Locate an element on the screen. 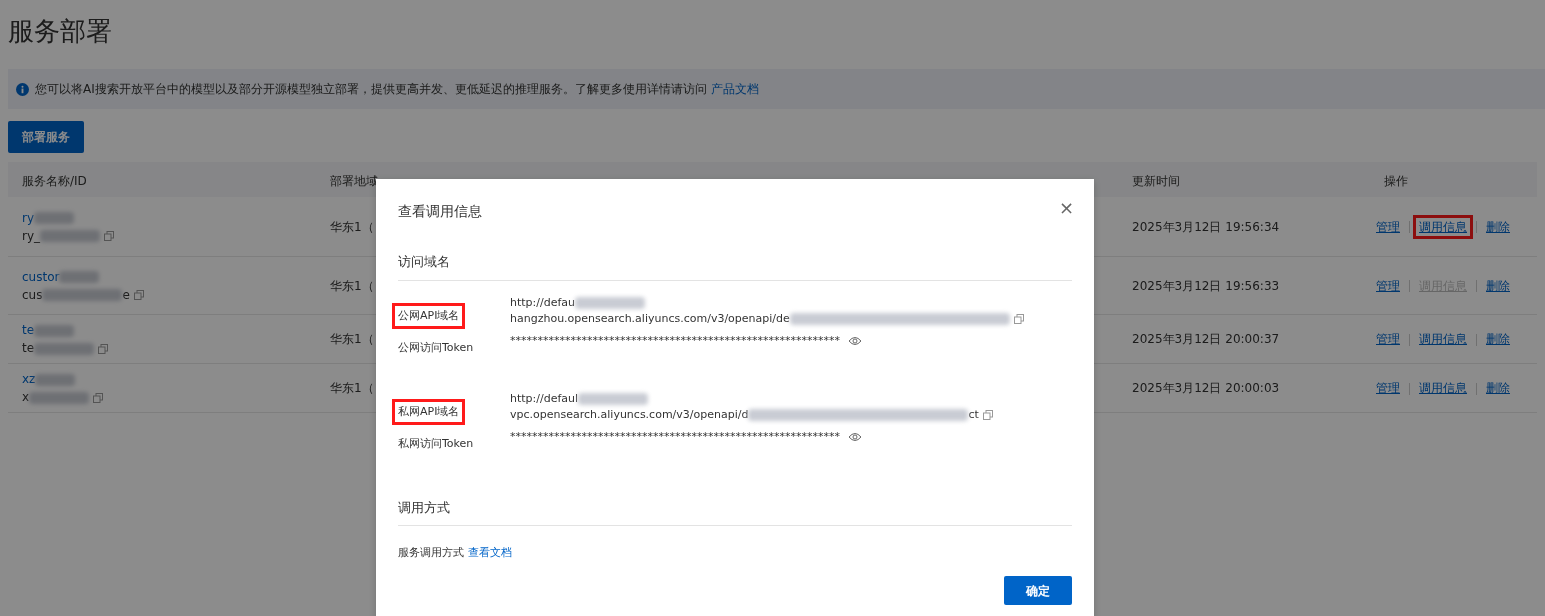 This screenshot has height=616, width=1545. column-header: 服务名称/ID is located at coordinates (54, 181).